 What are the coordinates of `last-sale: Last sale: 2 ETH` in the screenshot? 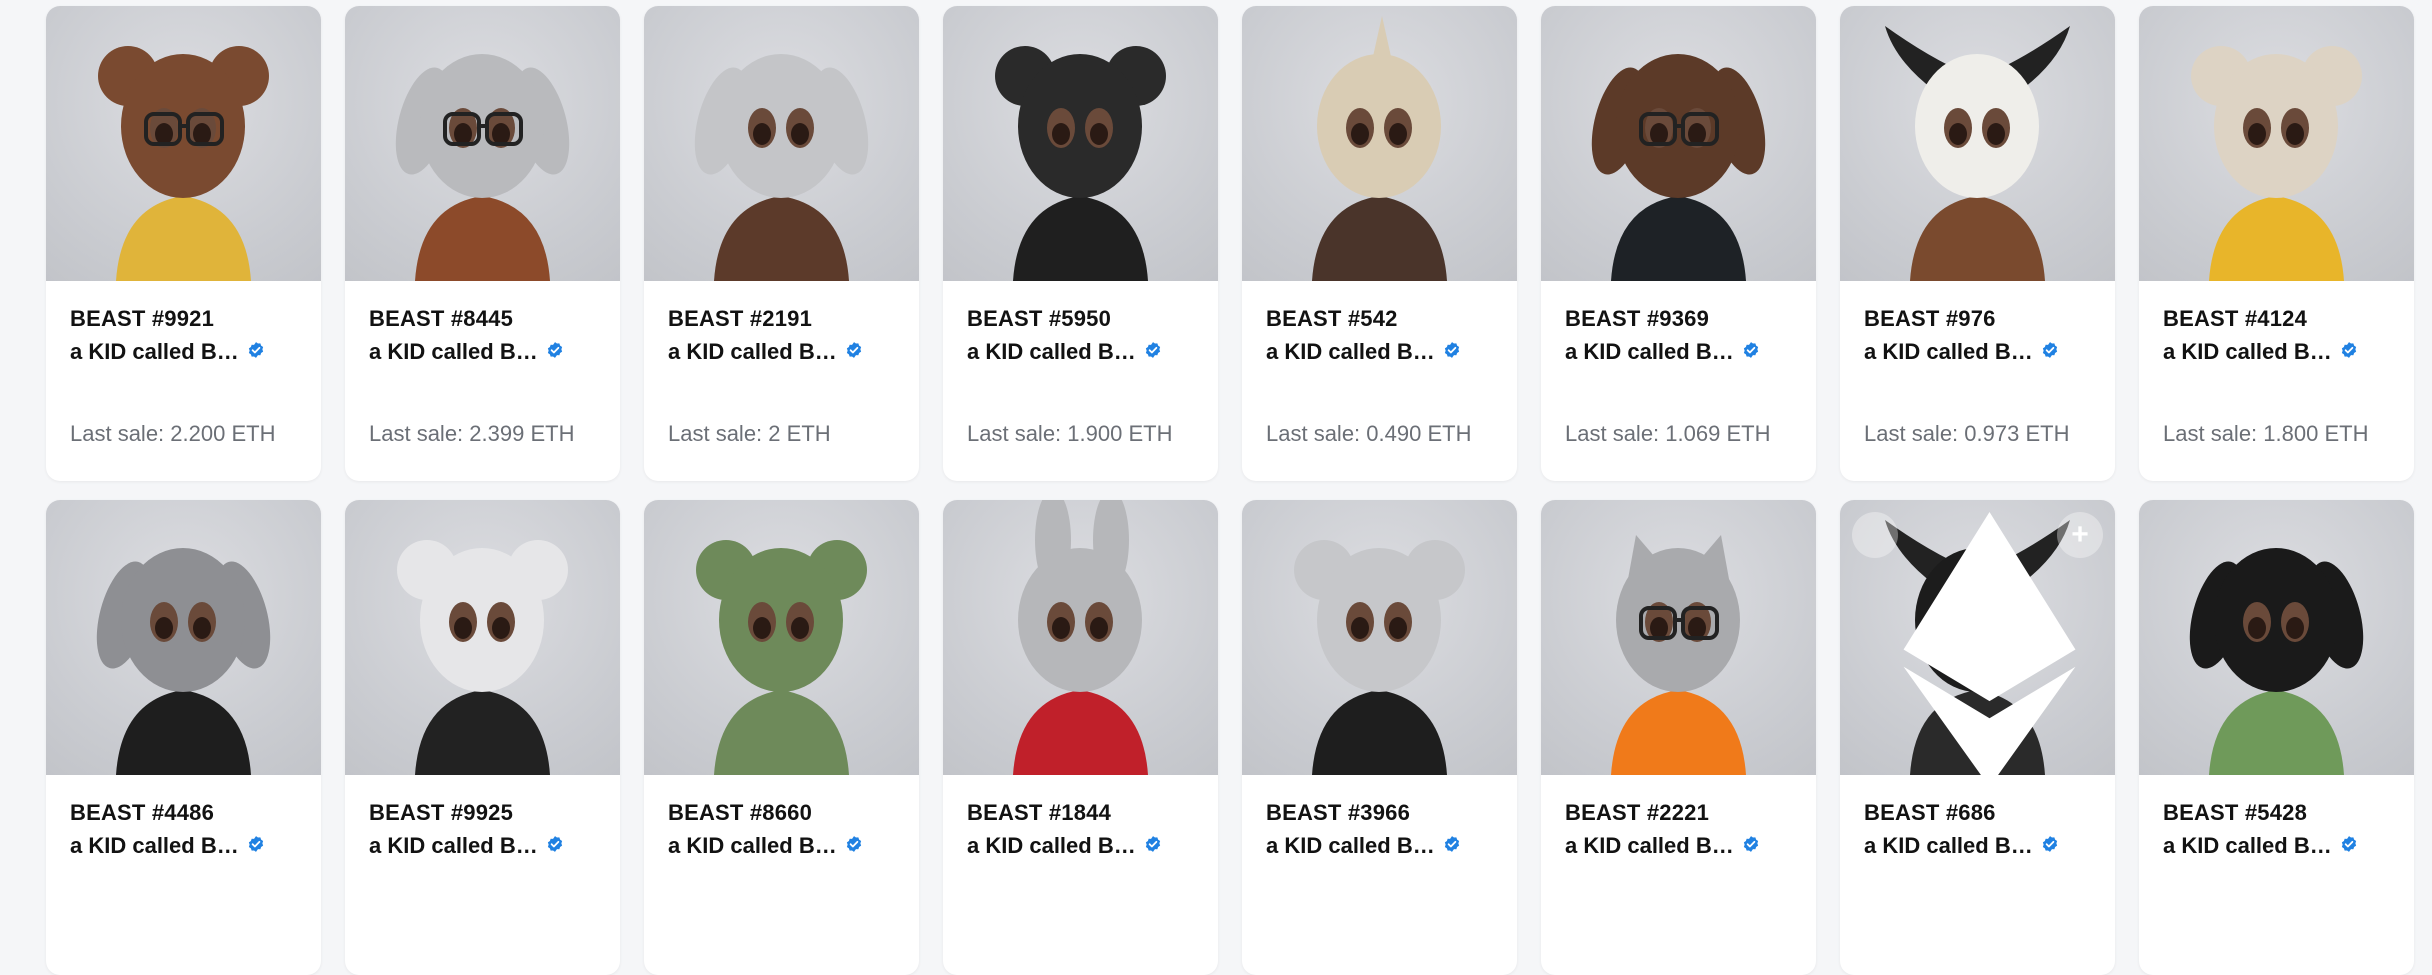 It's located at (749, 434).